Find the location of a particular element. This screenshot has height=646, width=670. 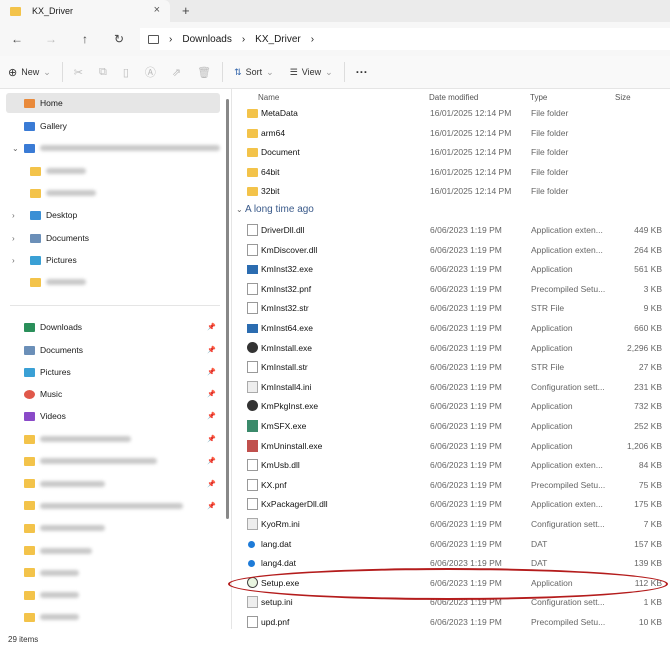

folder-row: MetaData 16/01/2025 12:14 PM File folder is located at coordinates (453, 113).